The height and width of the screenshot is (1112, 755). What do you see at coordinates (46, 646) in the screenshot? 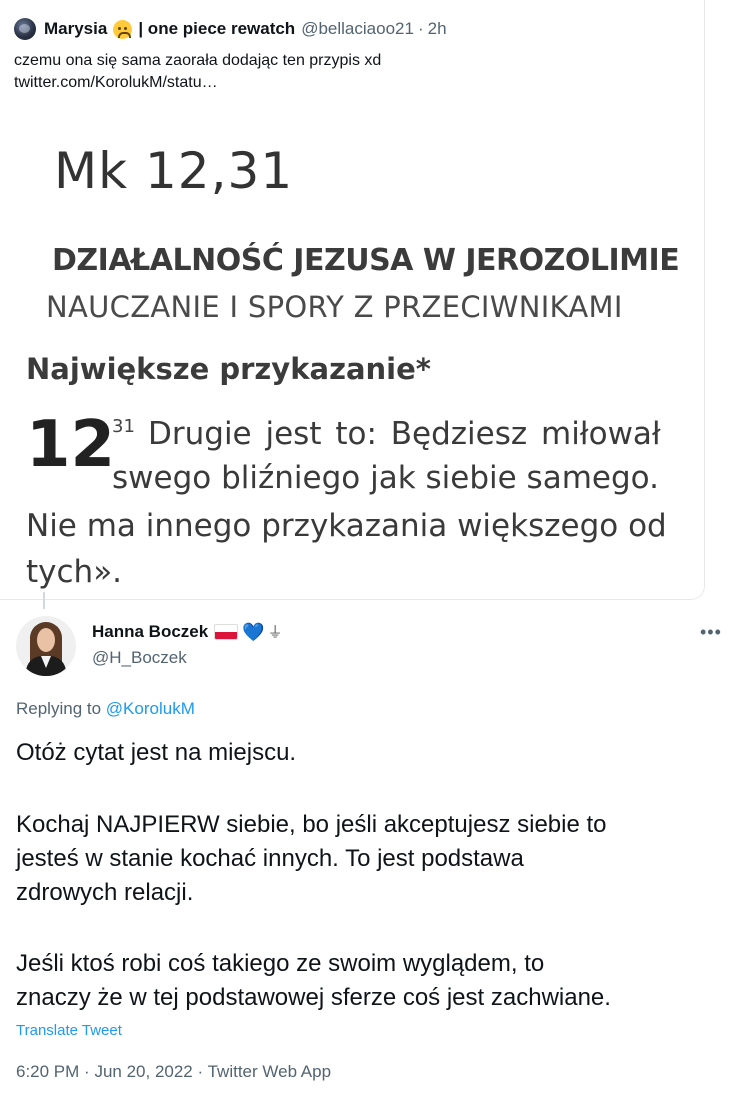
I see `avatar` at bounding box center [46, 646].